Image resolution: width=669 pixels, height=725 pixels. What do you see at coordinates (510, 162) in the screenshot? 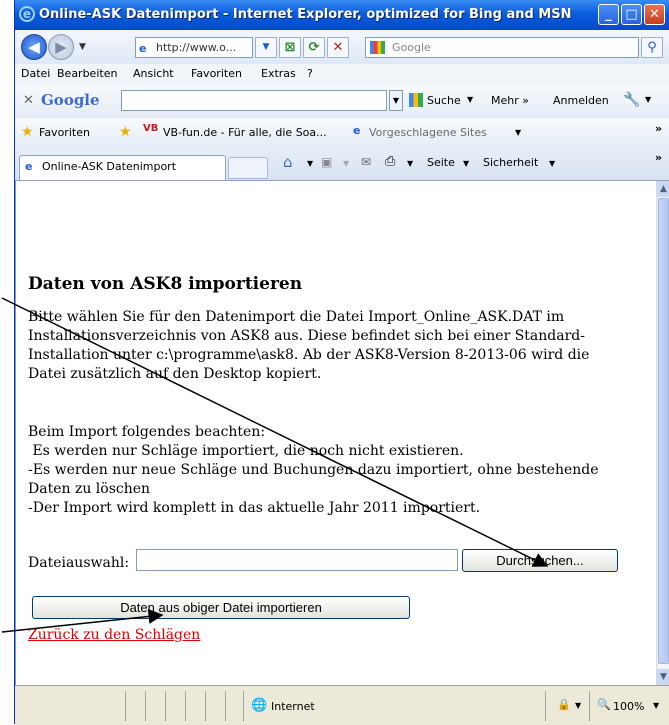
I see `safety-menu: Sicherheit` at bounding box center [510, 162].